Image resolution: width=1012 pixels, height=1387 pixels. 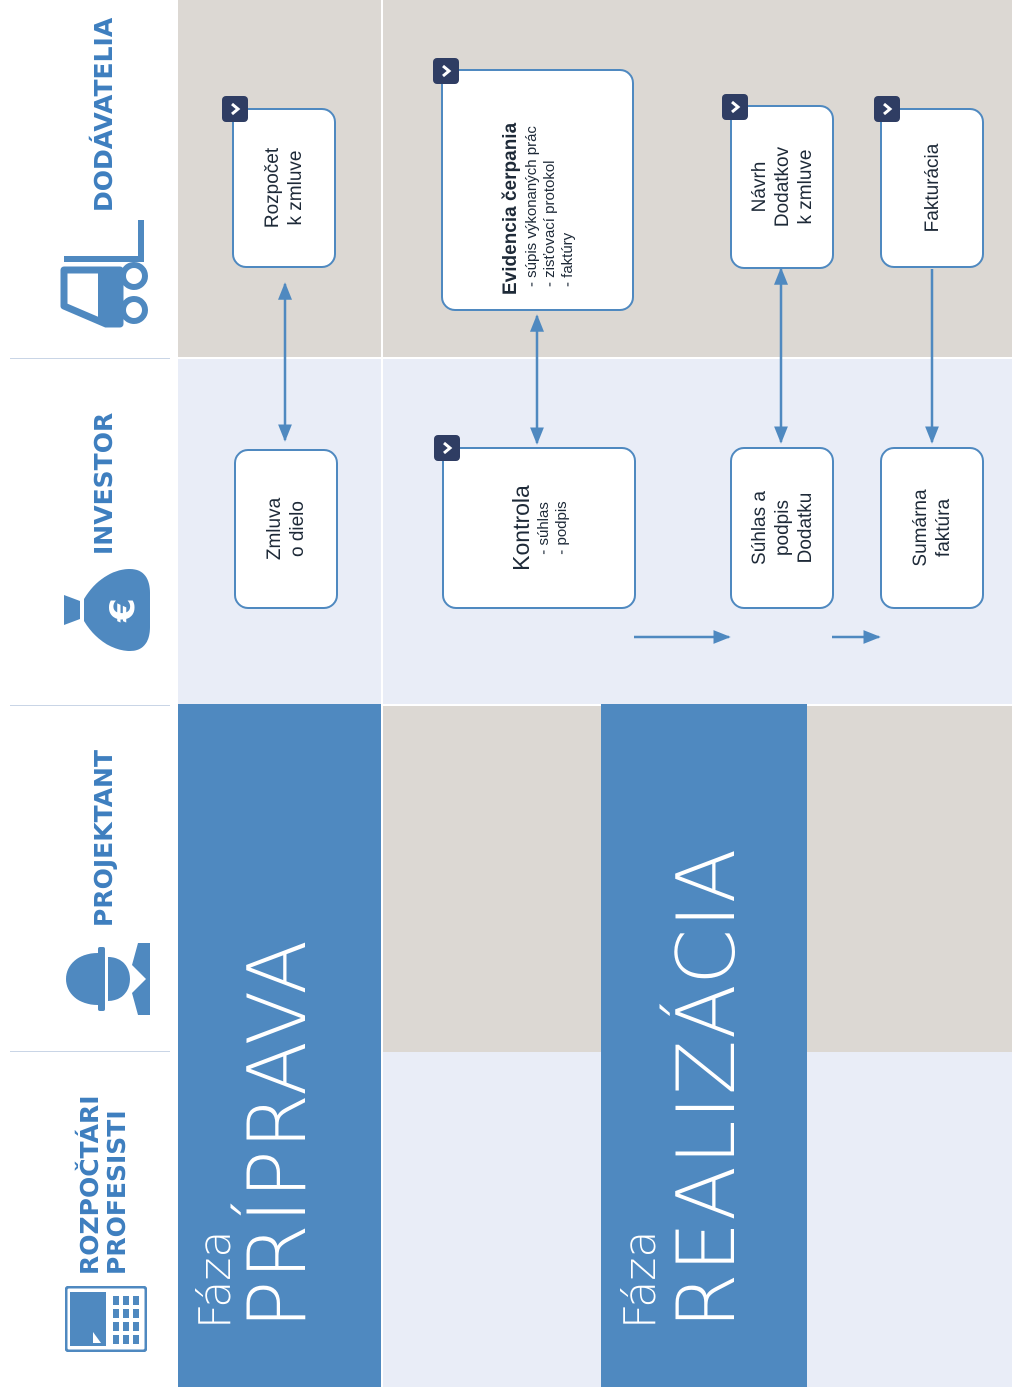 I want to click on box-zmluva-text: Zmluva o dielo, so click(x=286, y=529).